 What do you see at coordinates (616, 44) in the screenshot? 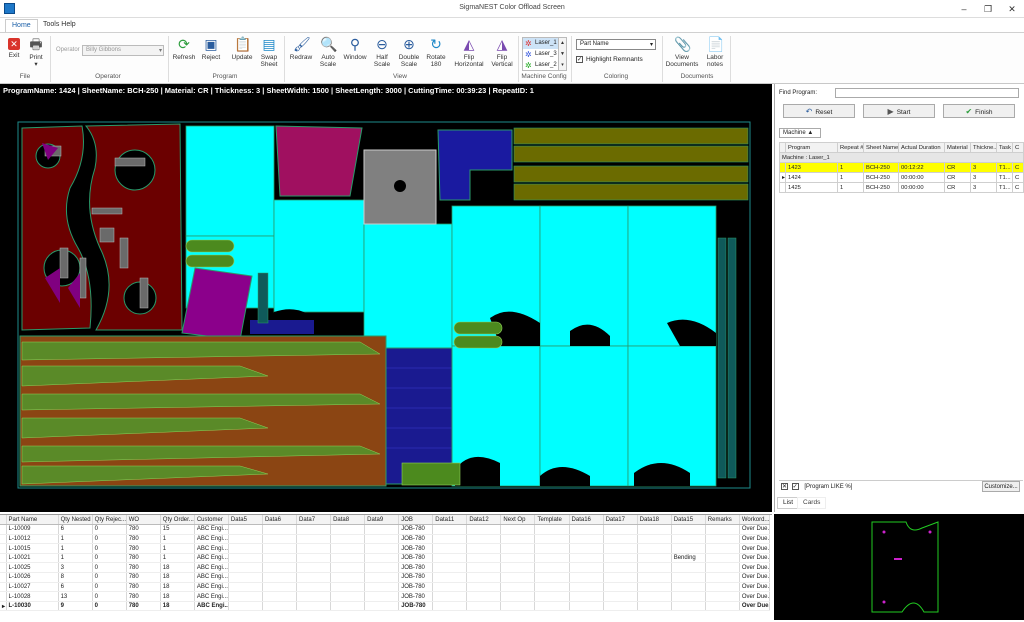
I see `coloring-select: Part Name ▾` at bounding box center [616, 44].